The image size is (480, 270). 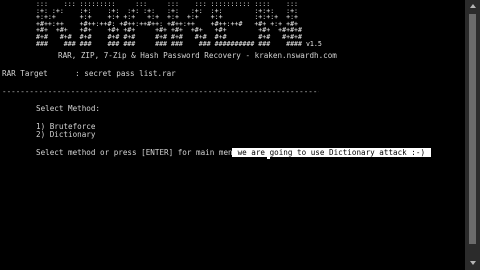 I want to click on rar-target-line: RAR Target : secret pass list.rar, so click(x=89, y=73).